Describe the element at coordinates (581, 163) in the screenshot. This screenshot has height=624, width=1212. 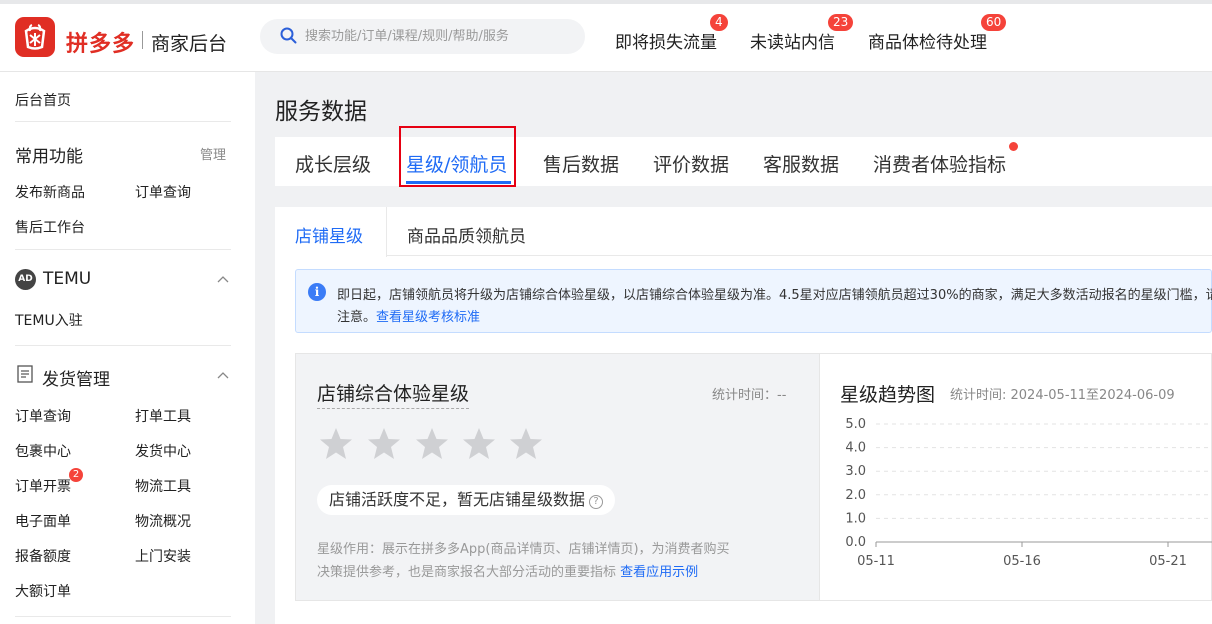
I see `tab-aftersale-data: 售后数据` at that location.